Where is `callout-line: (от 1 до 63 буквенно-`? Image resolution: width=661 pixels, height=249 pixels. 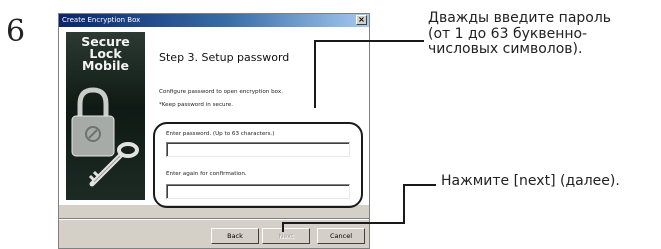
callout-line: (от 1 до 63 буквенно- is located at coordinates (508, 33).